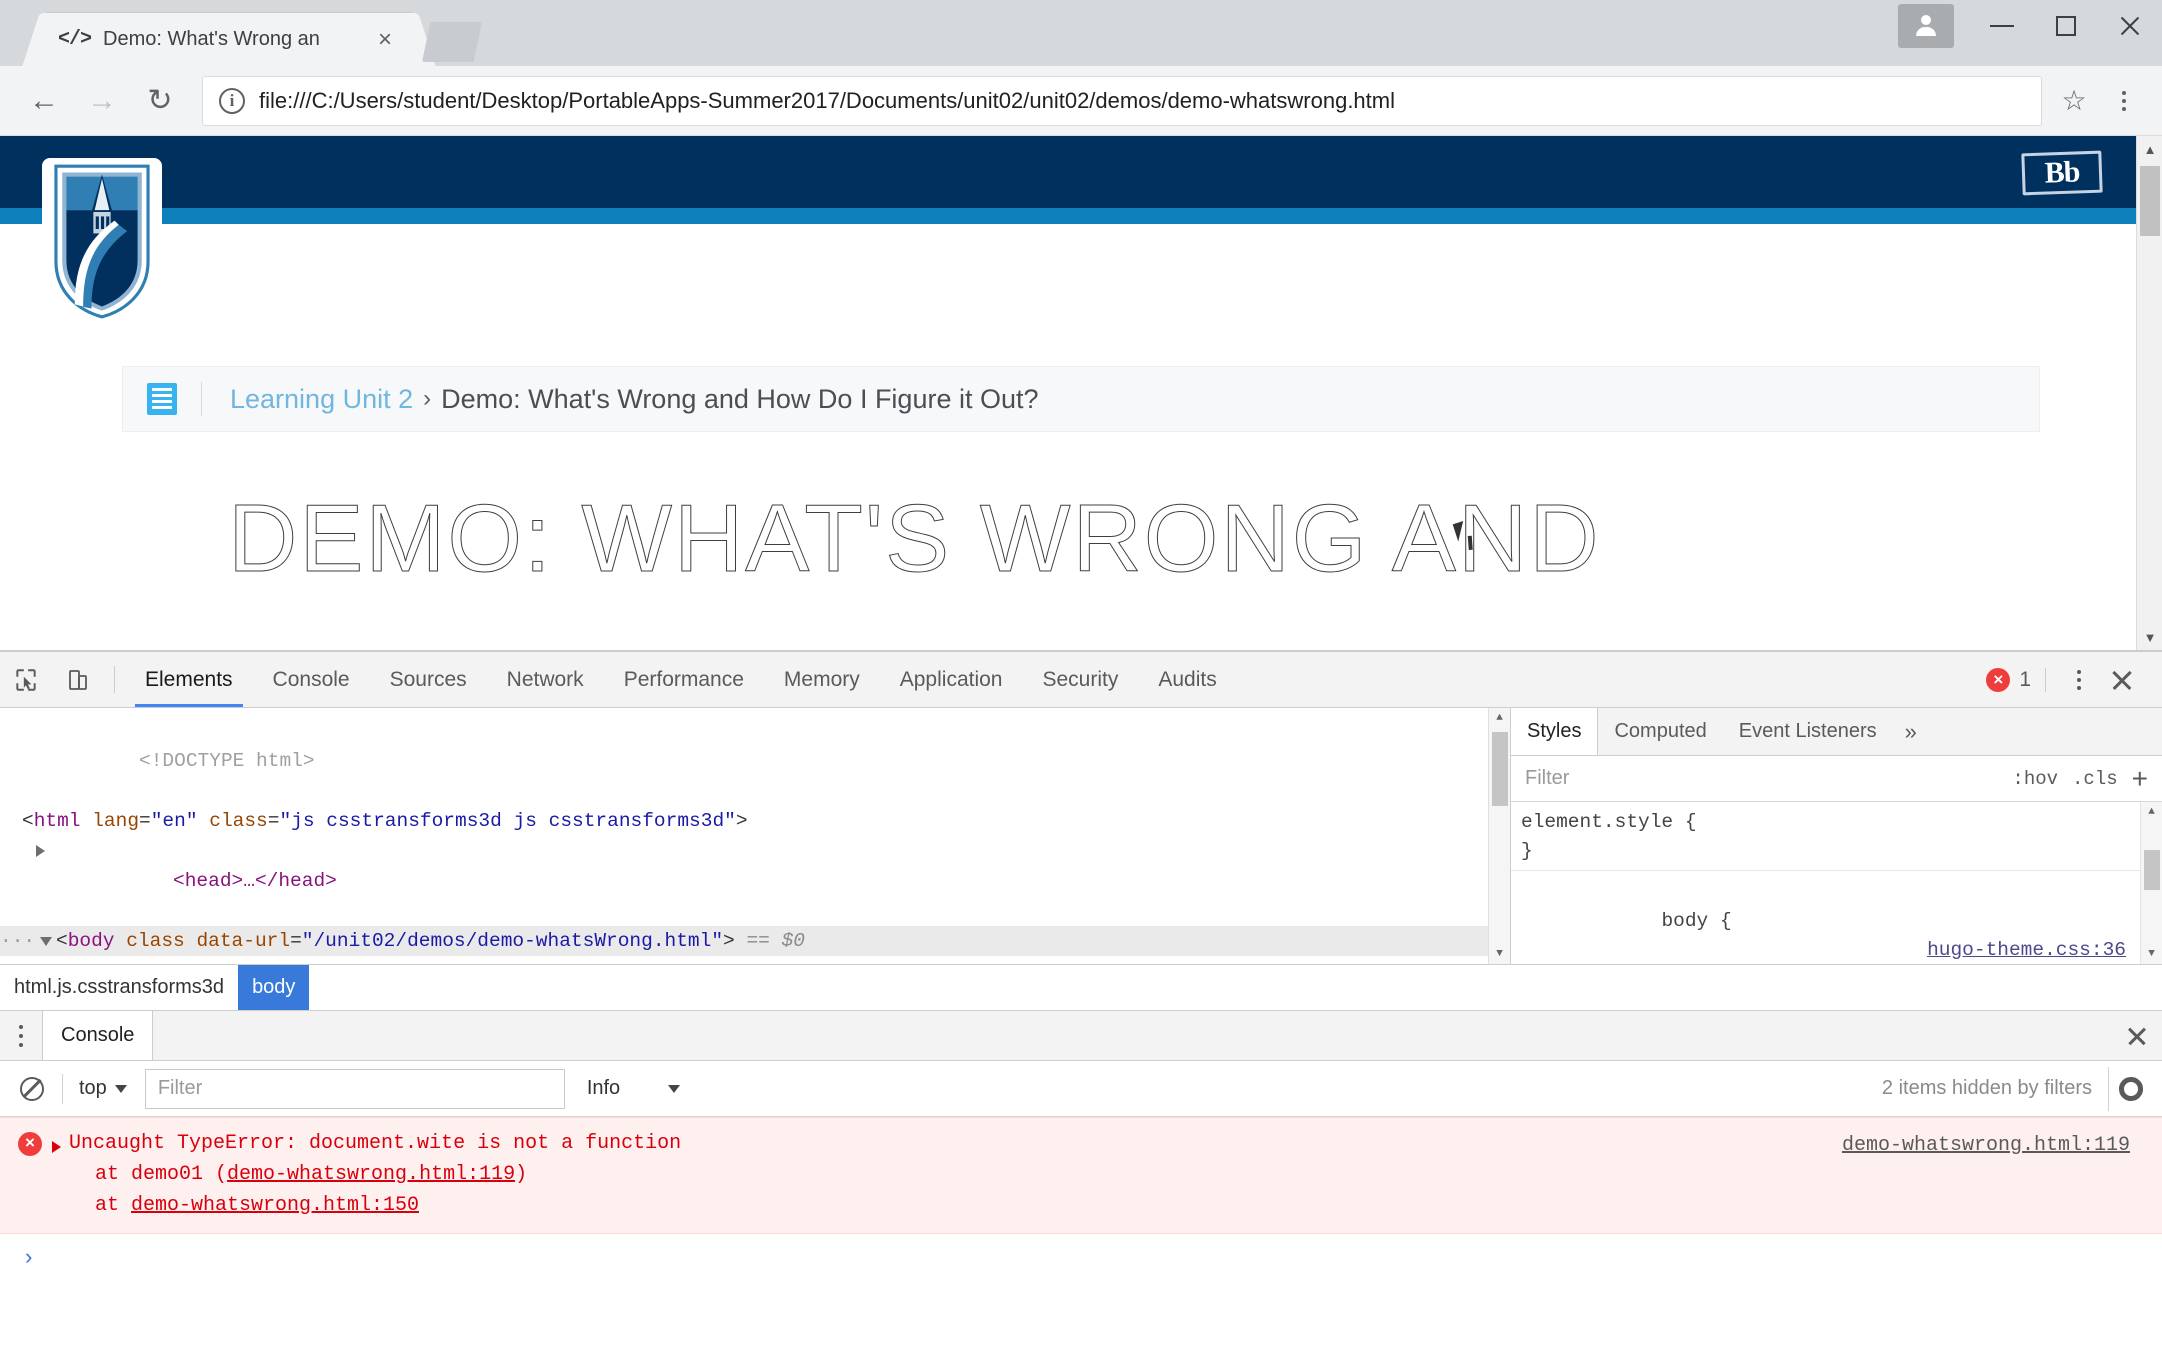  I want to click on console-level-selector: Info, so click(634, 1088).